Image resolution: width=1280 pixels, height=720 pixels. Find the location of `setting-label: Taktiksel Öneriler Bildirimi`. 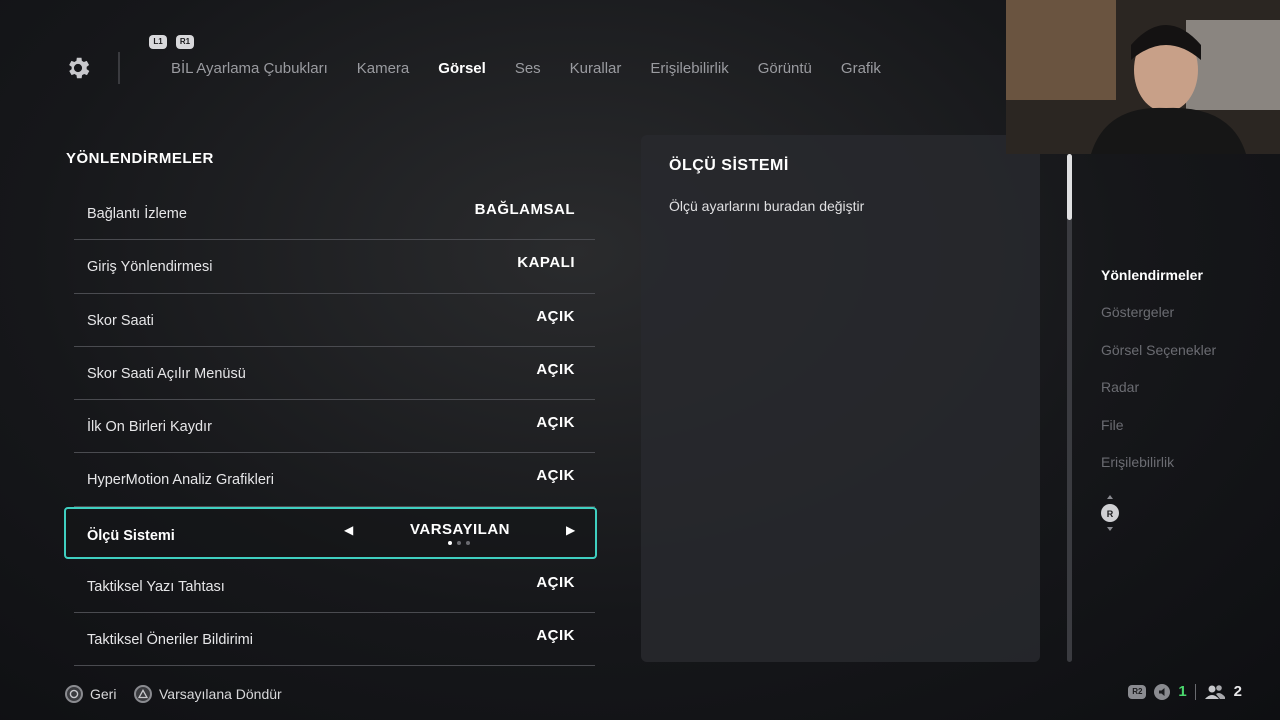

setting-label: Taktiksel Öneriler Bildirimi is located at coordinates (170, 640).